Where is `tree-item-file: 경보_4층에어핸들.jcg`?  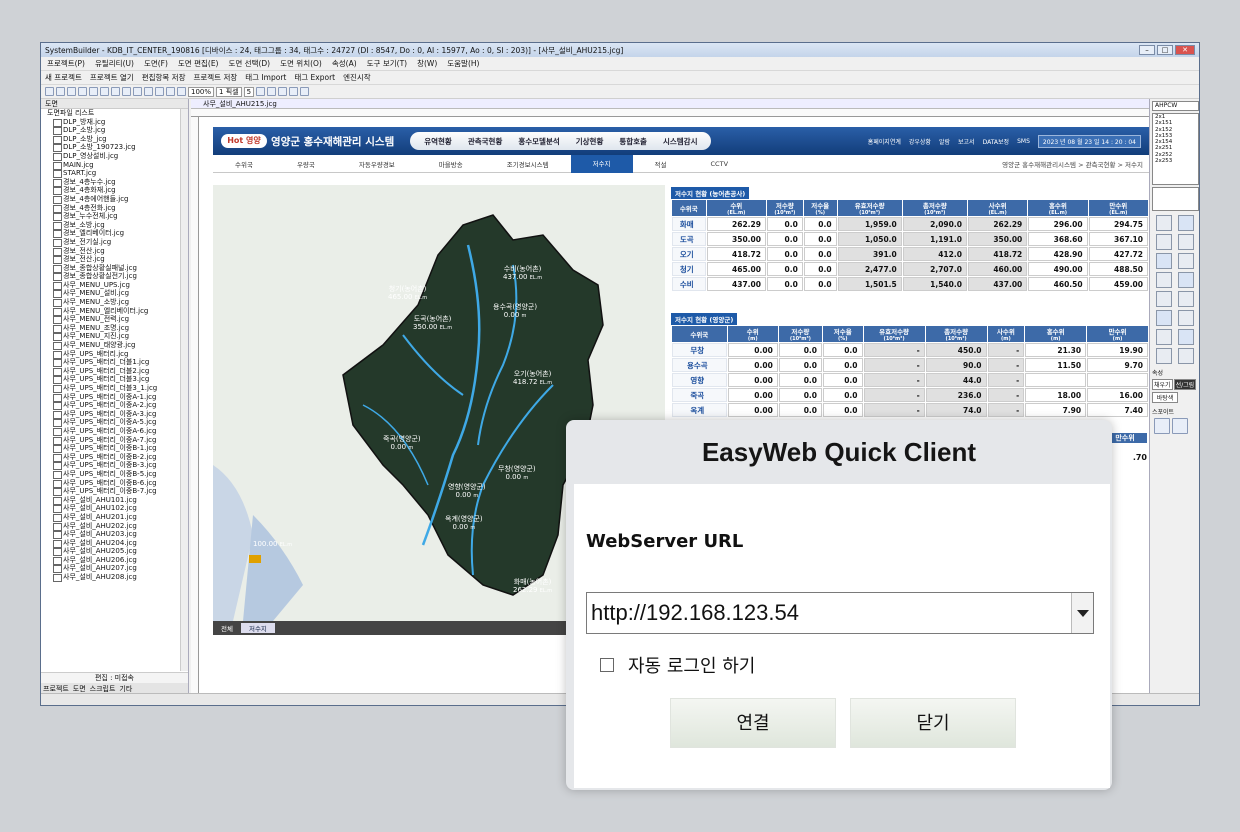 tree-item-file: 경보_4층에어핸들.jcg is located at coordinates (110, 199).